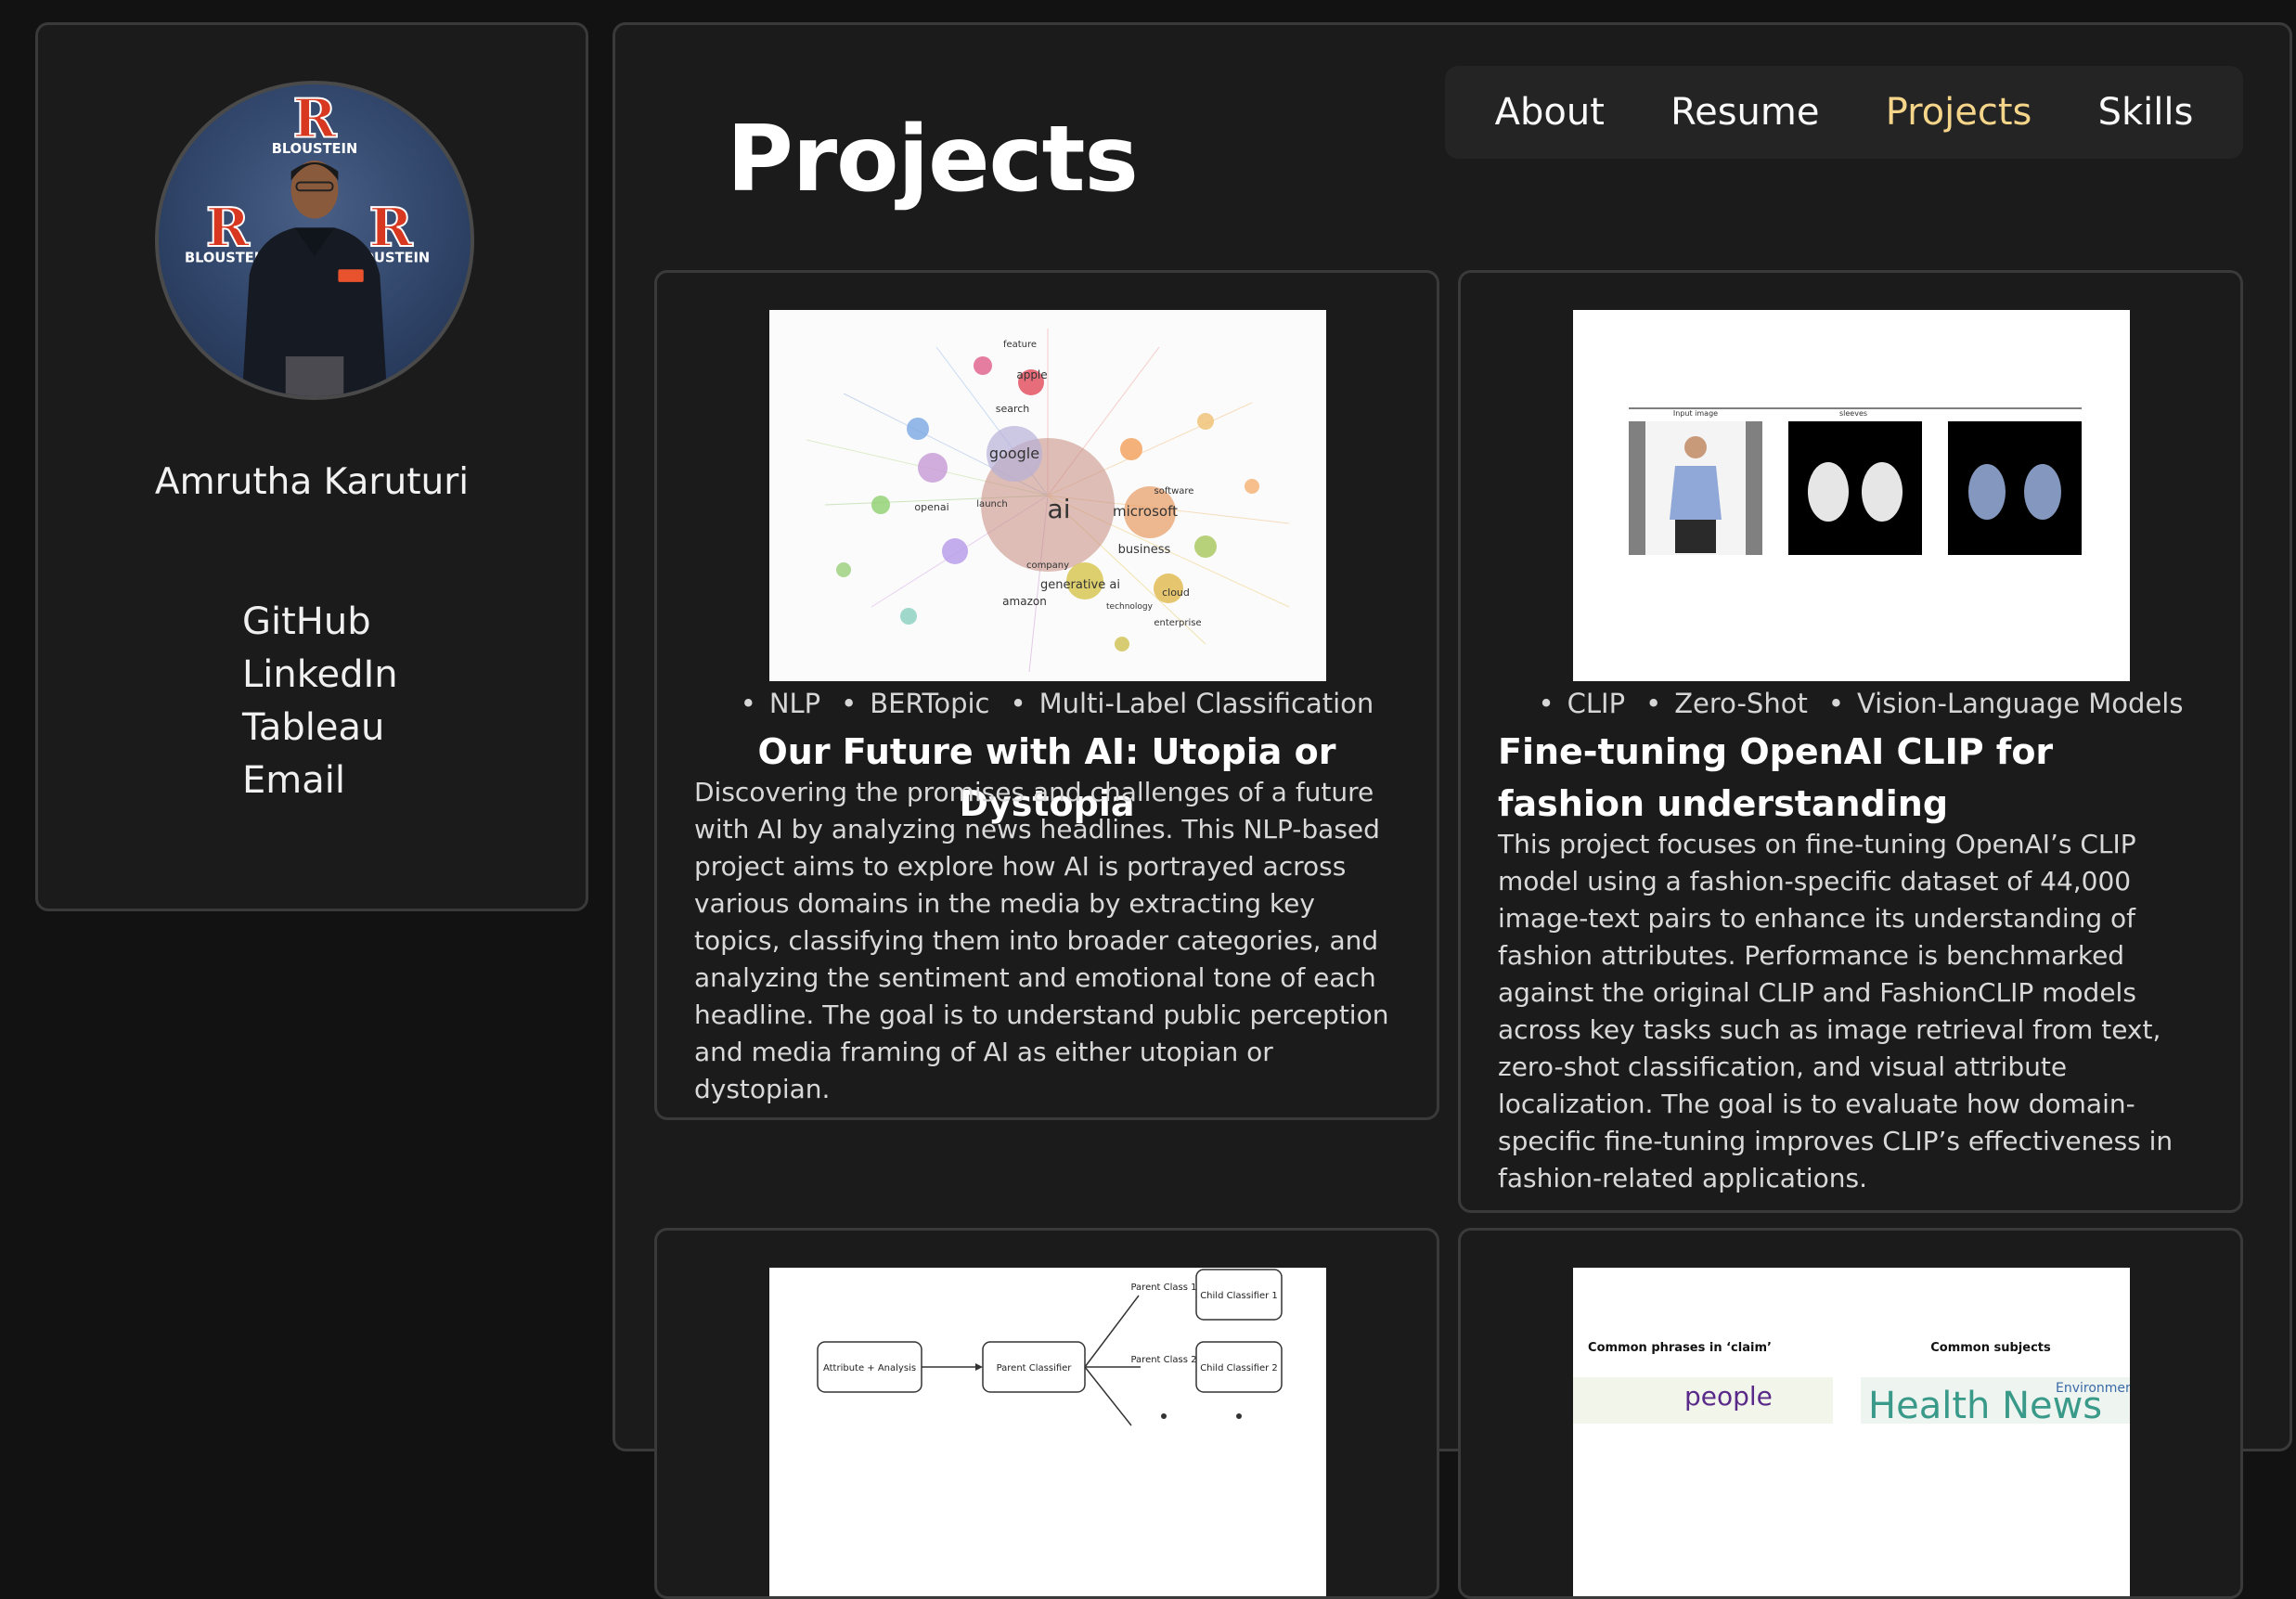 The image size is (2296, 1599). What do you see at coordinates (2146, 112) in the screenshot?
I see `nav-skills: Skills` at bounding box center [2146, 112].